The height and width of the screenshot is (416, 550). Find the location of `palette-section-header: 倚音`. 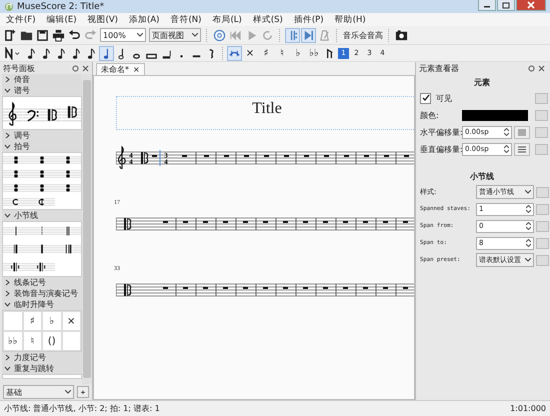

palette-section-header: 倚音 is located at coordinates (42, 79).